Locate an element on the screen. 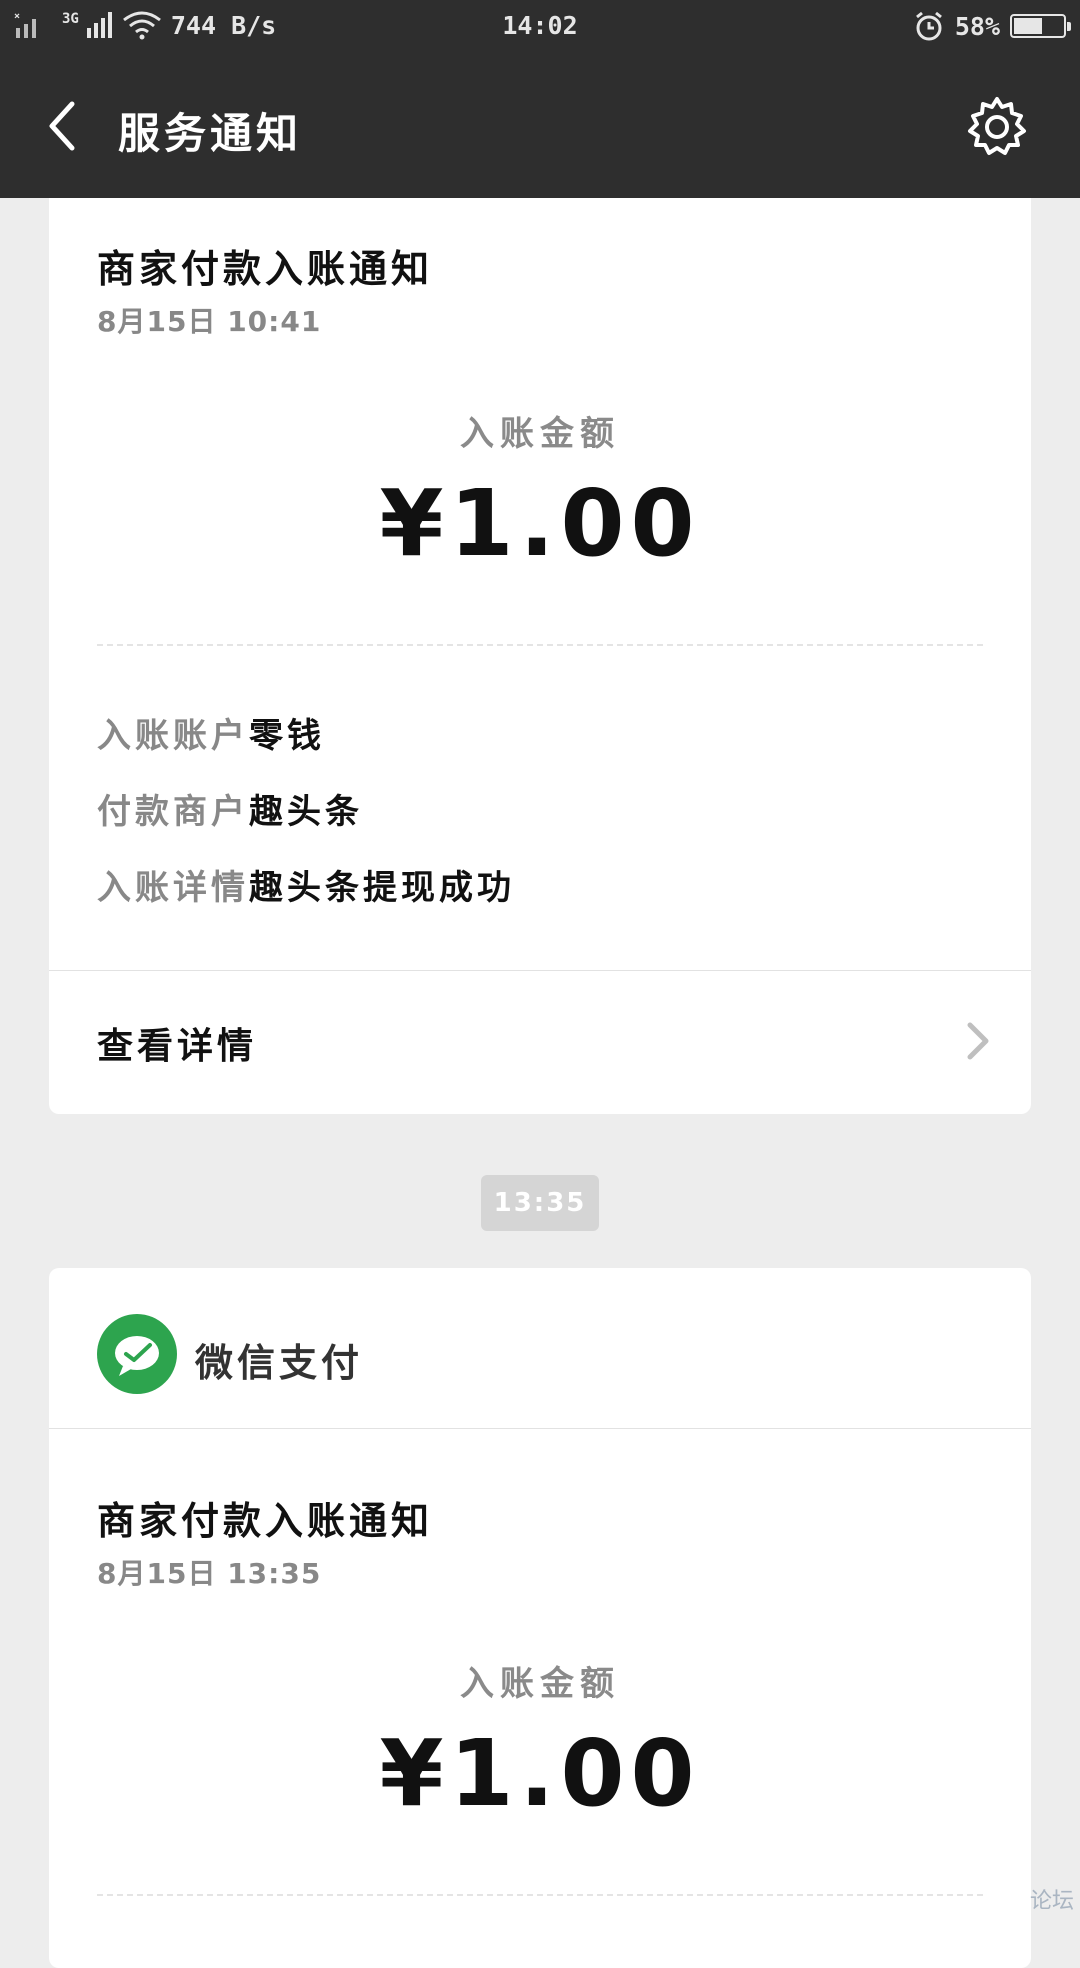  battery-icon is located at coordinates (1040, 26).